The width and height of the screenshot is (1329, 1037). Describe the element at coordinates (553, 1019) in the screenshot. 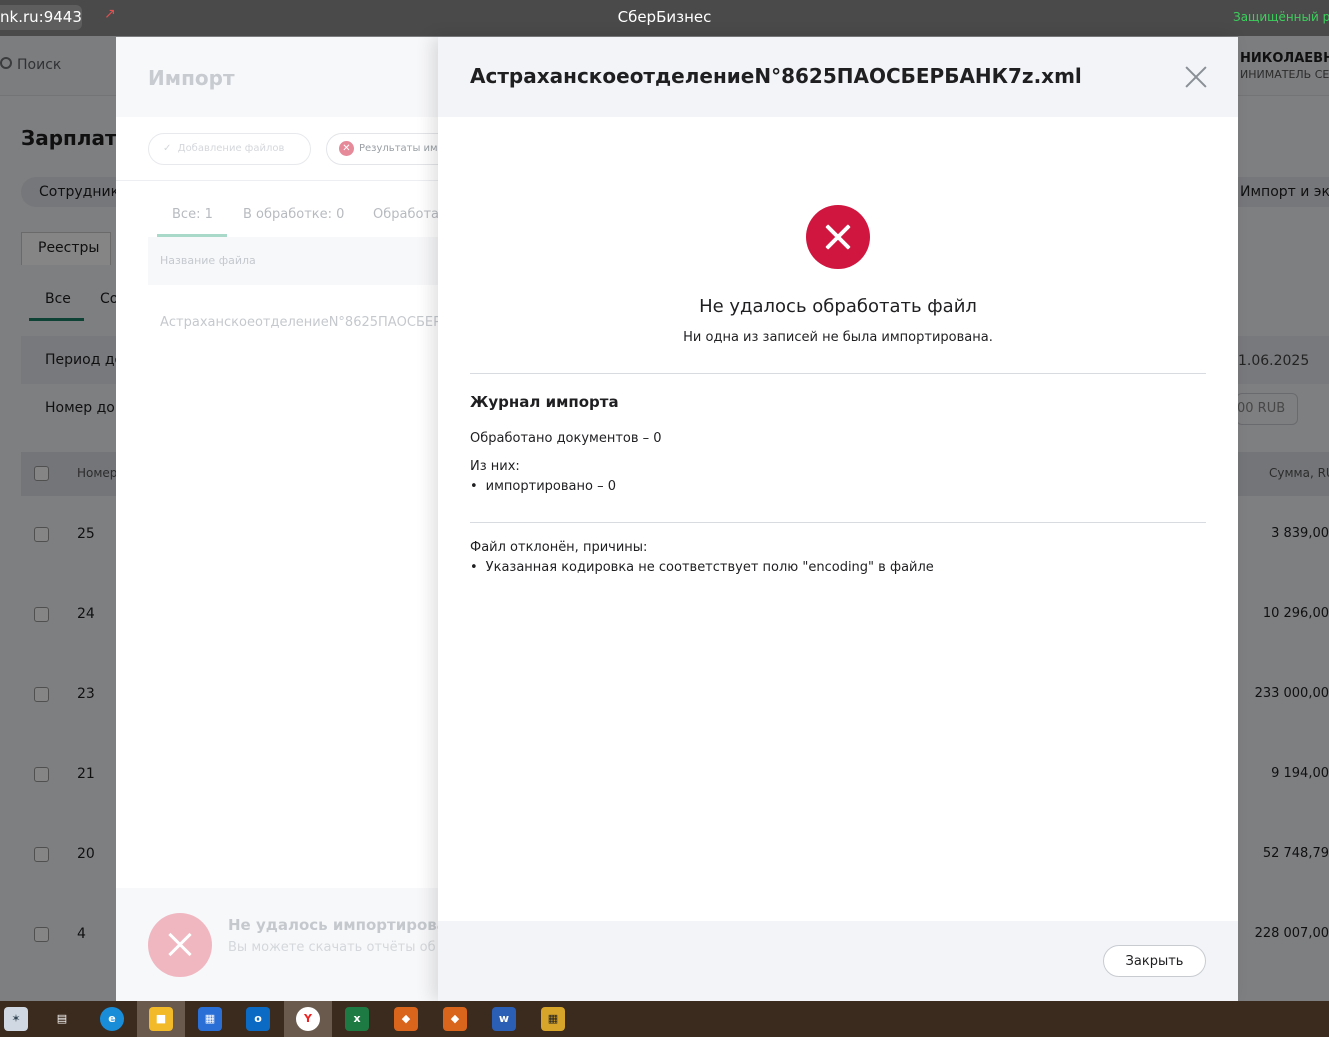

I see `calculator-icon: ▦` at that location.